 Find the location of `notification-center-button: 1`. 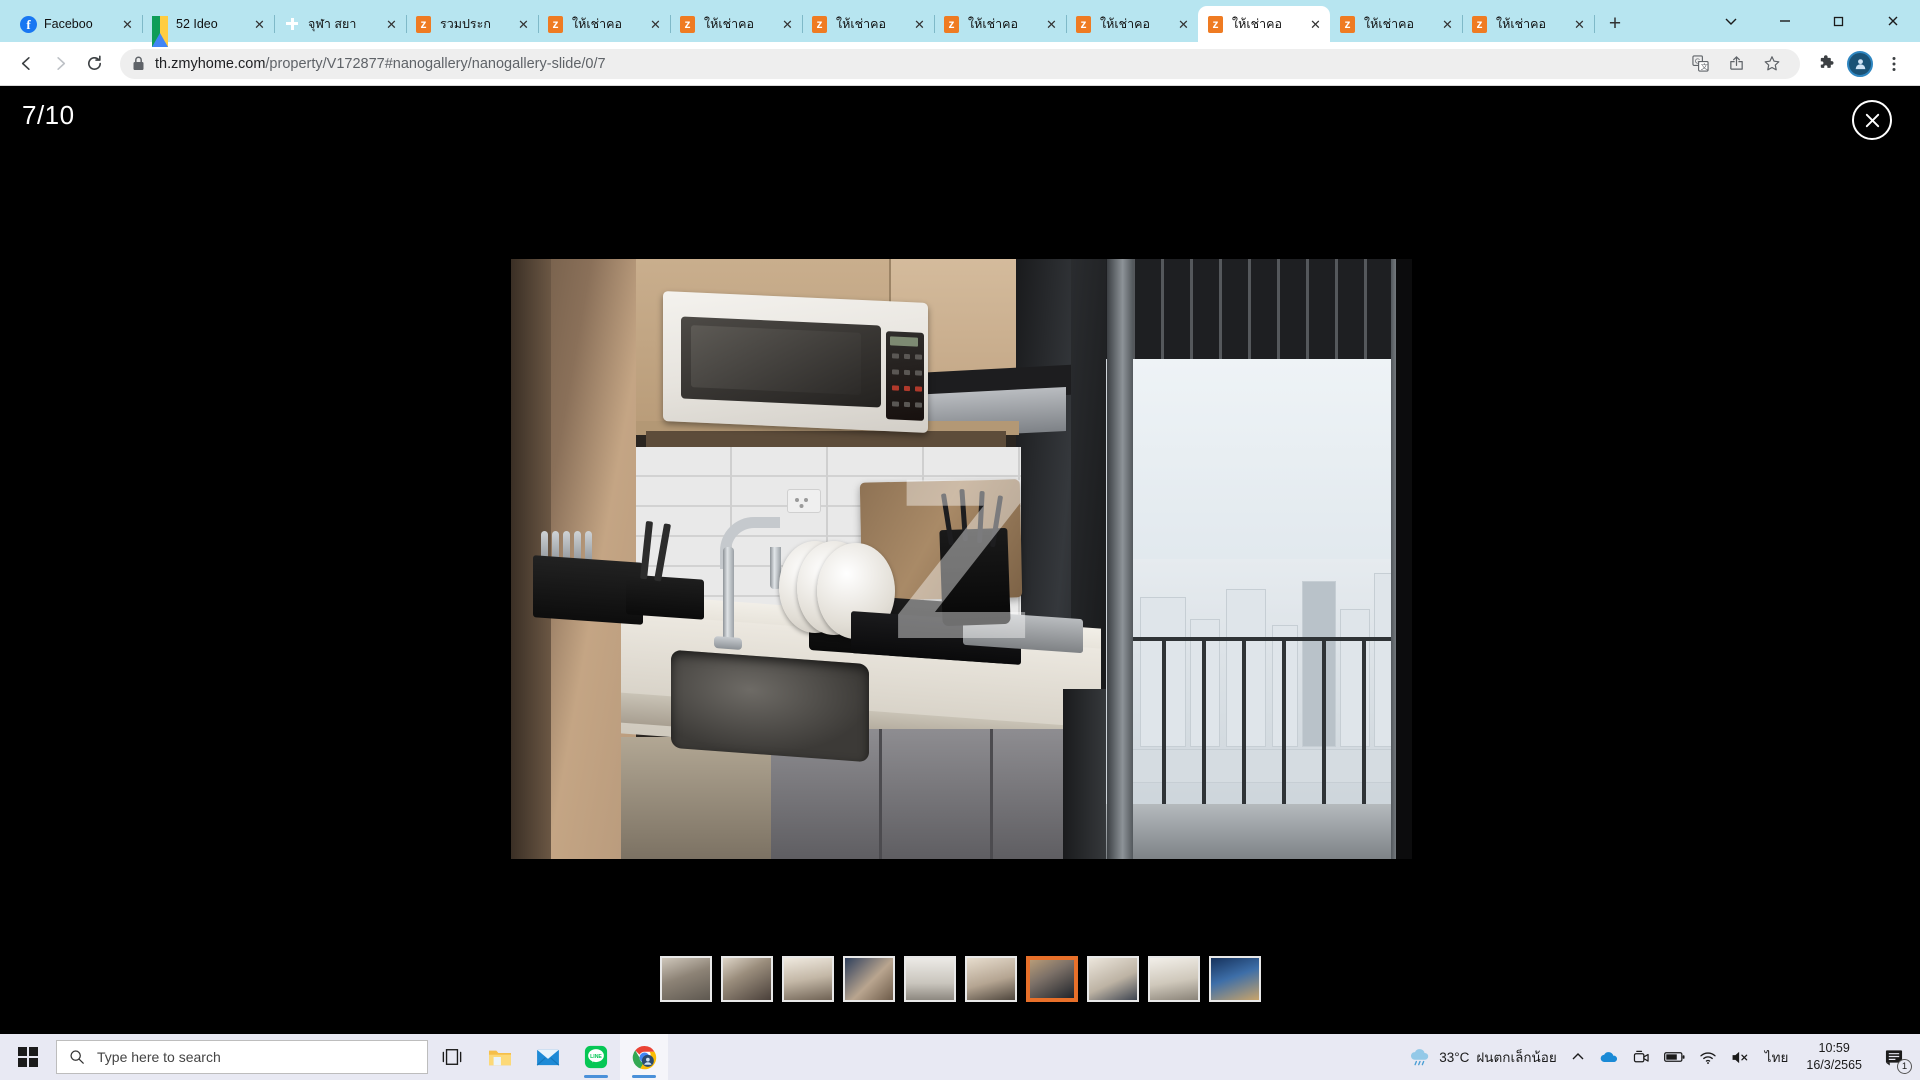

notification-center-button: 1 is located at coordinates (1894, 1057).